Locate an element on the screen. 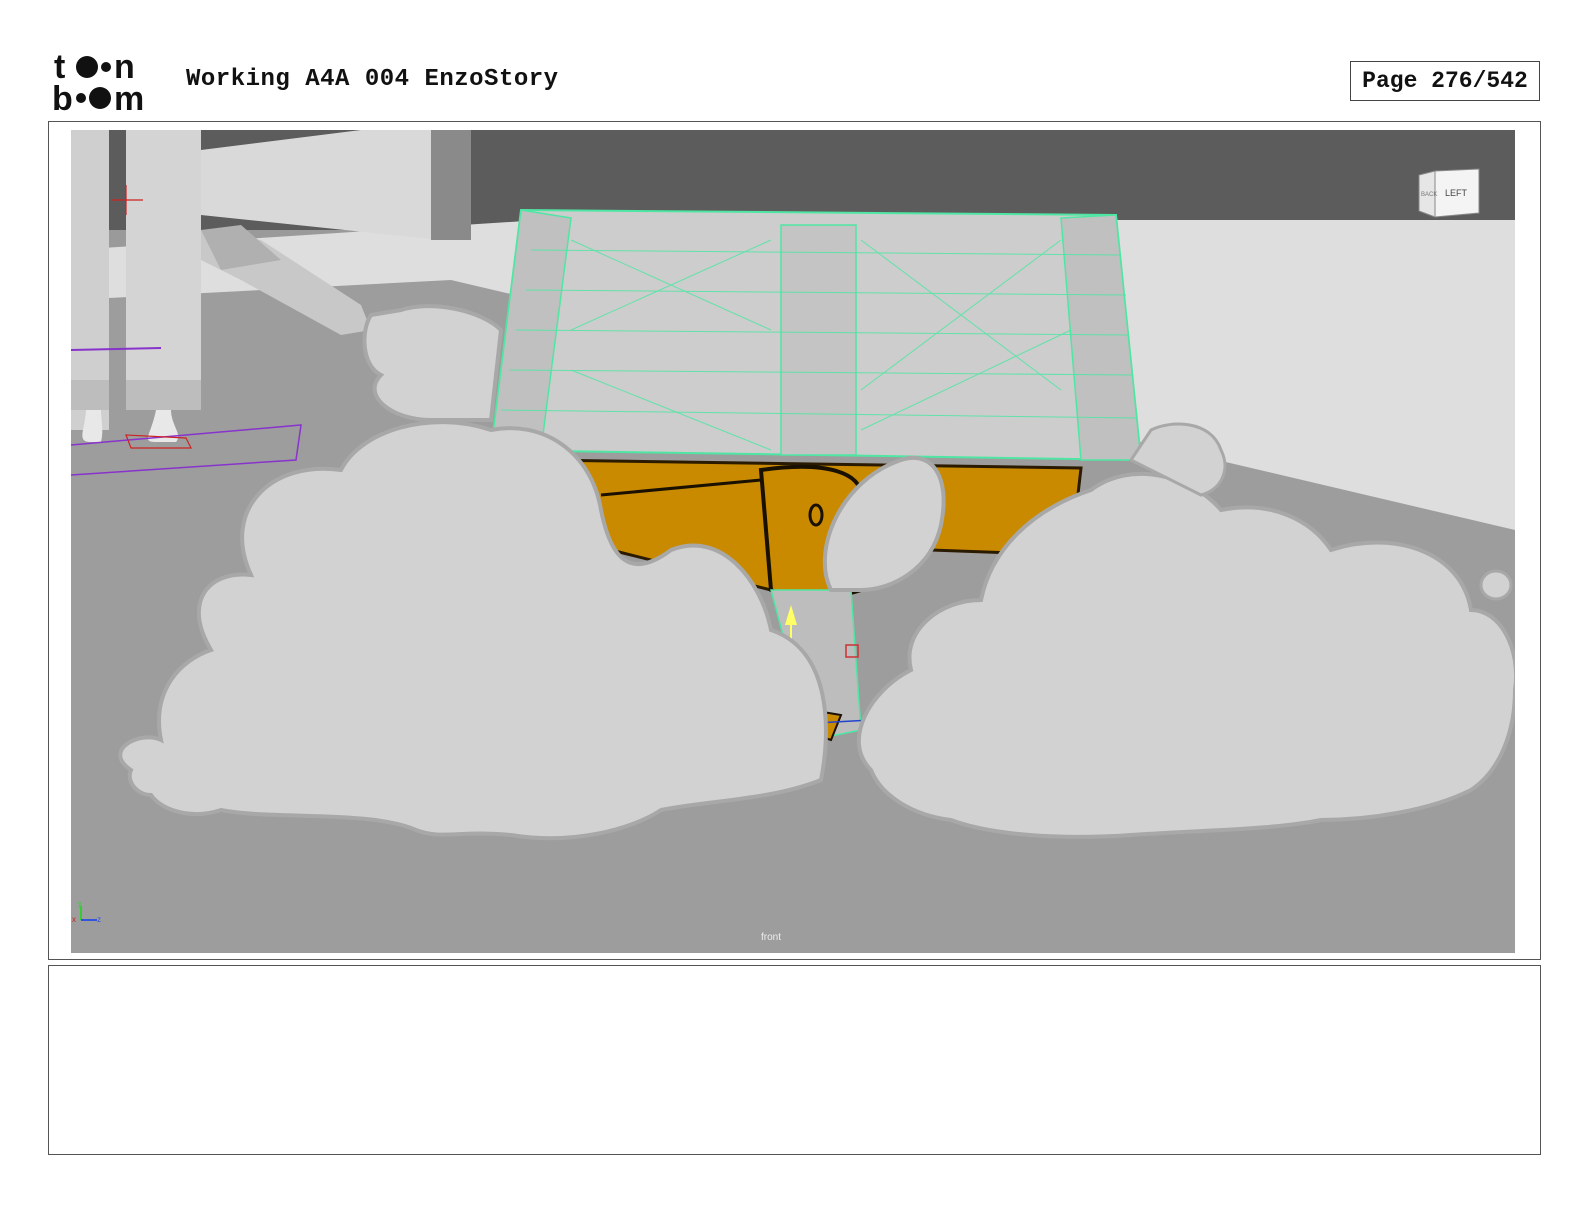 This screenshot has height=1224, width=1584. viewcube-face-left: LEFT is located at coordinates (1456, 193).